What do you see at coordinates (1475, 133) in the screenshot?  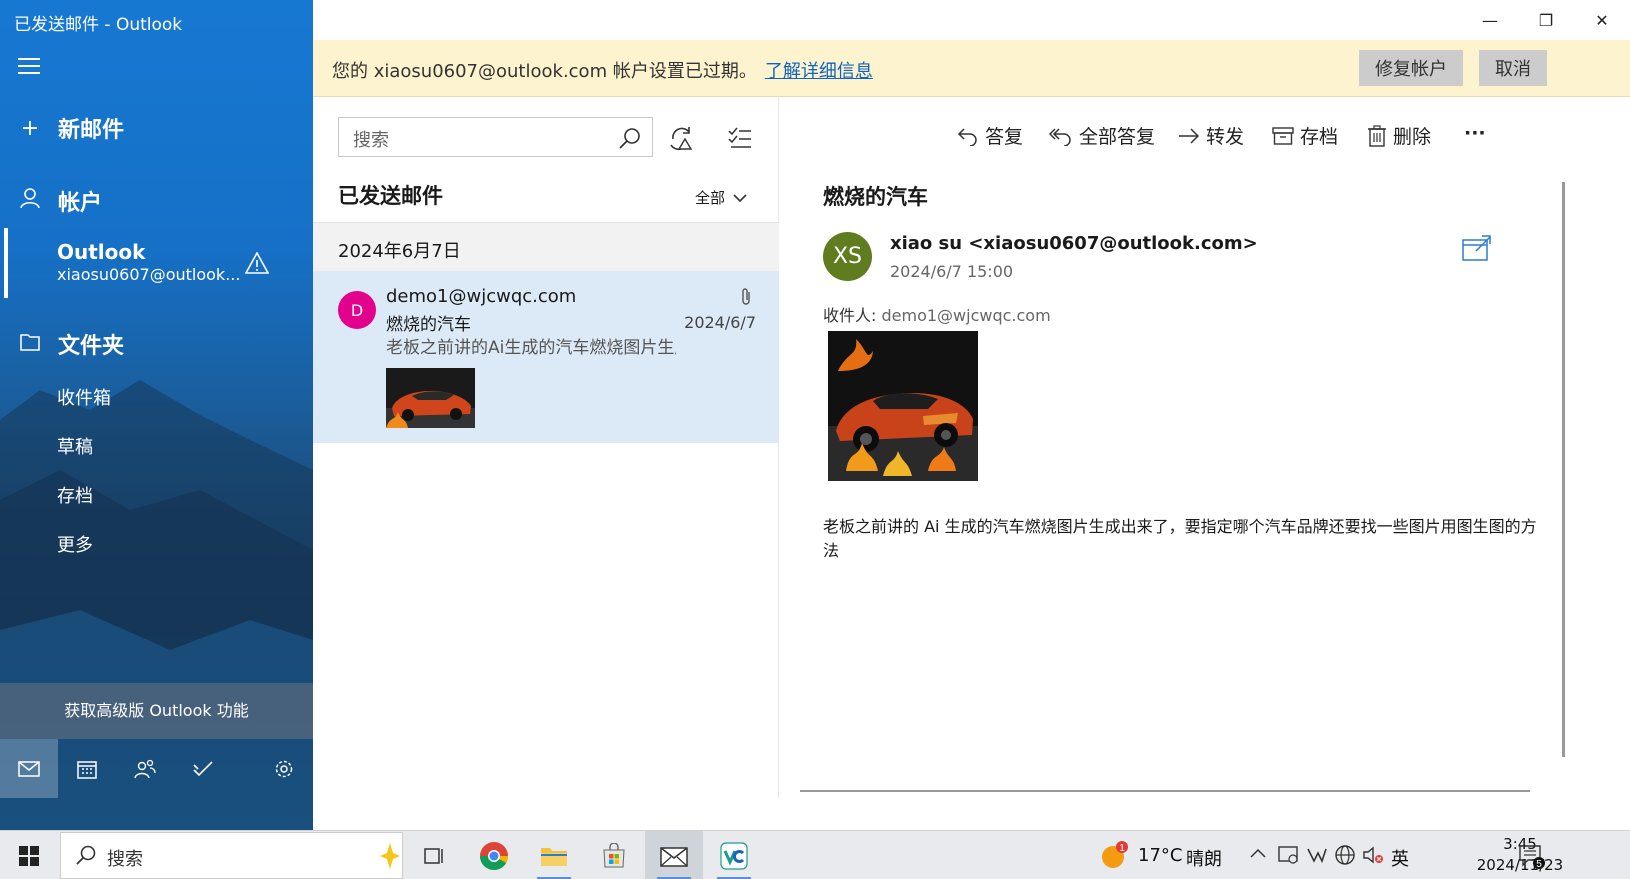 I see `more-actions-button: ···` at bounding box center [1475, 133].